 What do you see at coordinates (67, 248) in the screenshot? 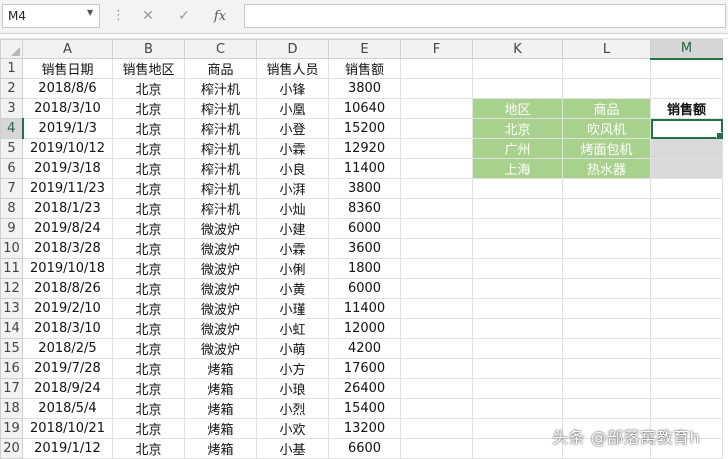
I see `cell-a10: 2018/3/28` at bounding box center [67, 248].